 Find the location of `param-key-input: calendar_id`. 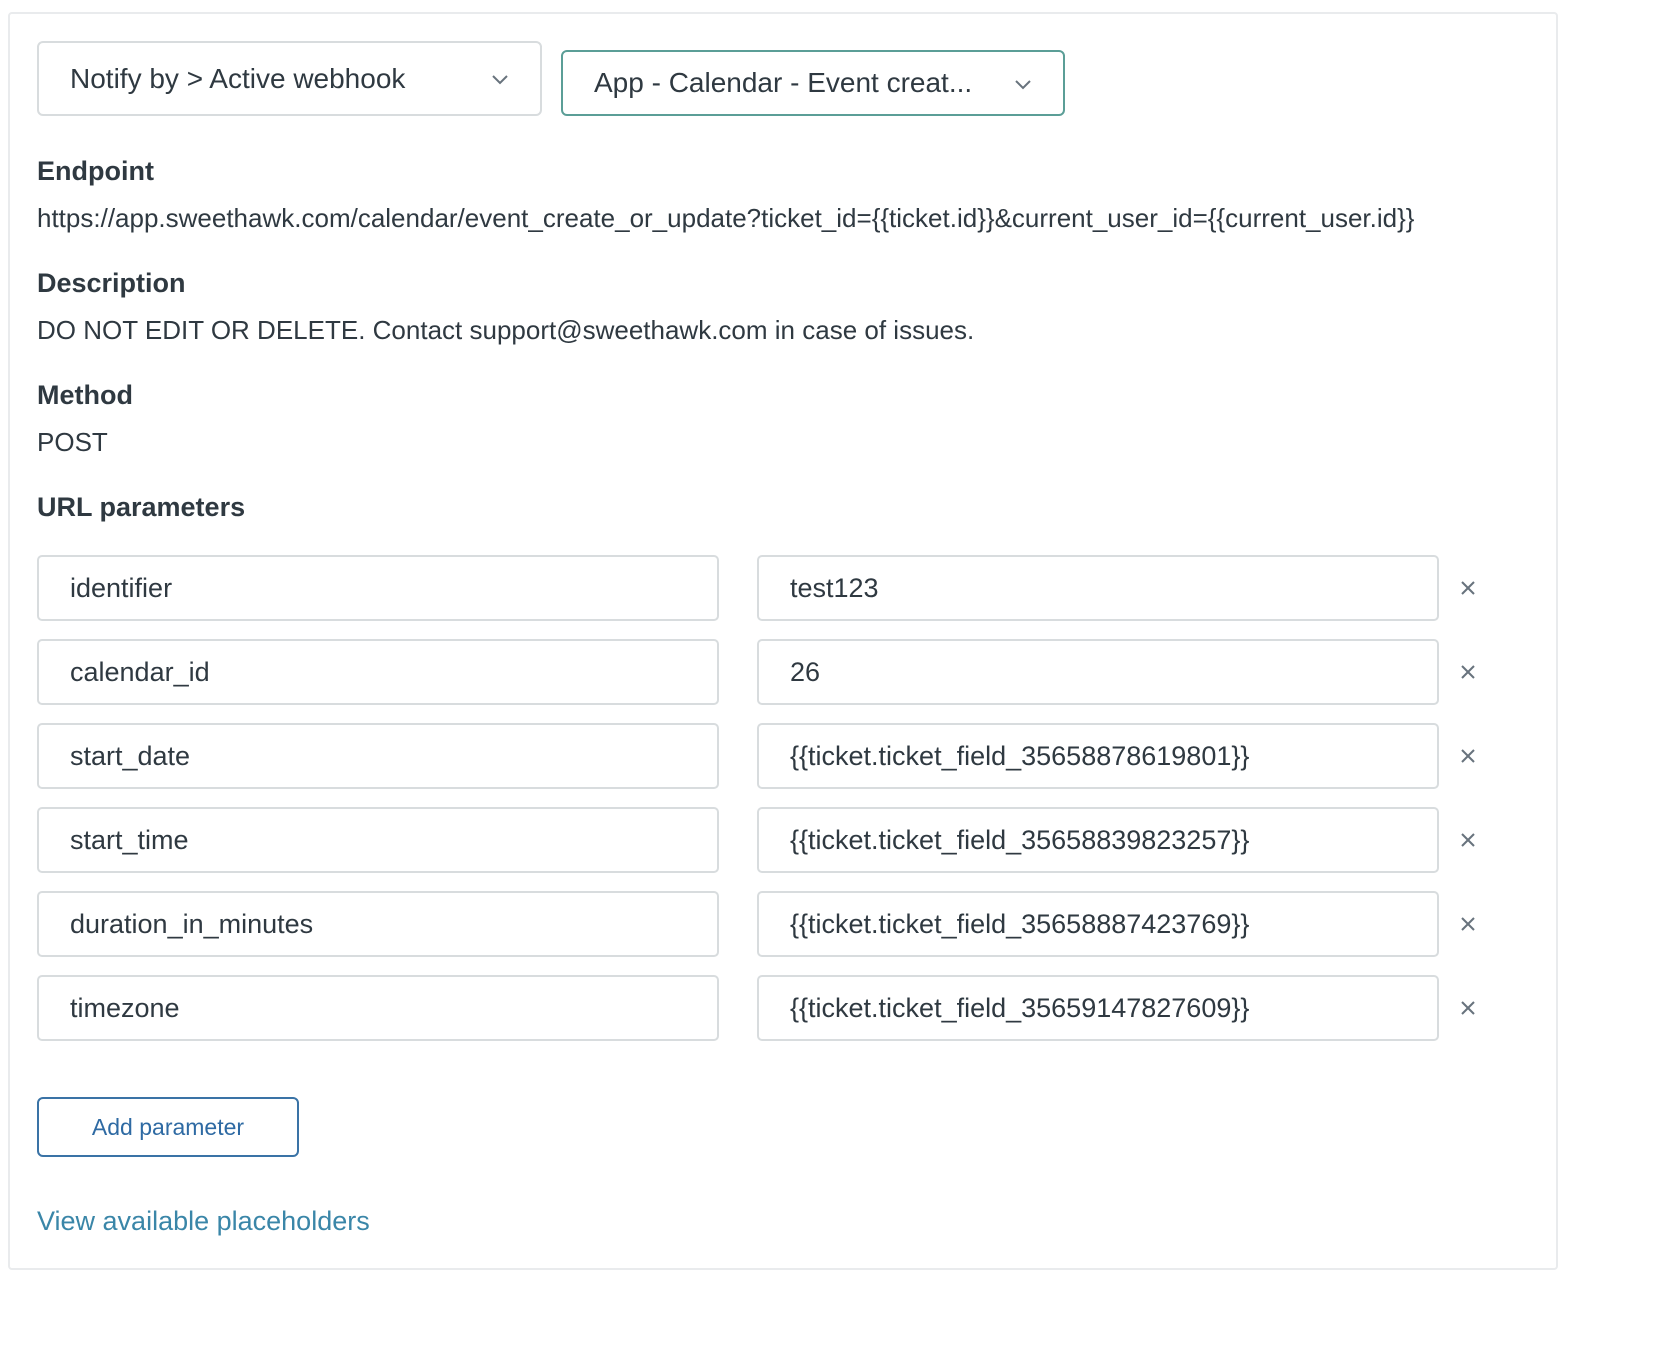

param-key-input: calendar_id is located at coordinates (378, 672).